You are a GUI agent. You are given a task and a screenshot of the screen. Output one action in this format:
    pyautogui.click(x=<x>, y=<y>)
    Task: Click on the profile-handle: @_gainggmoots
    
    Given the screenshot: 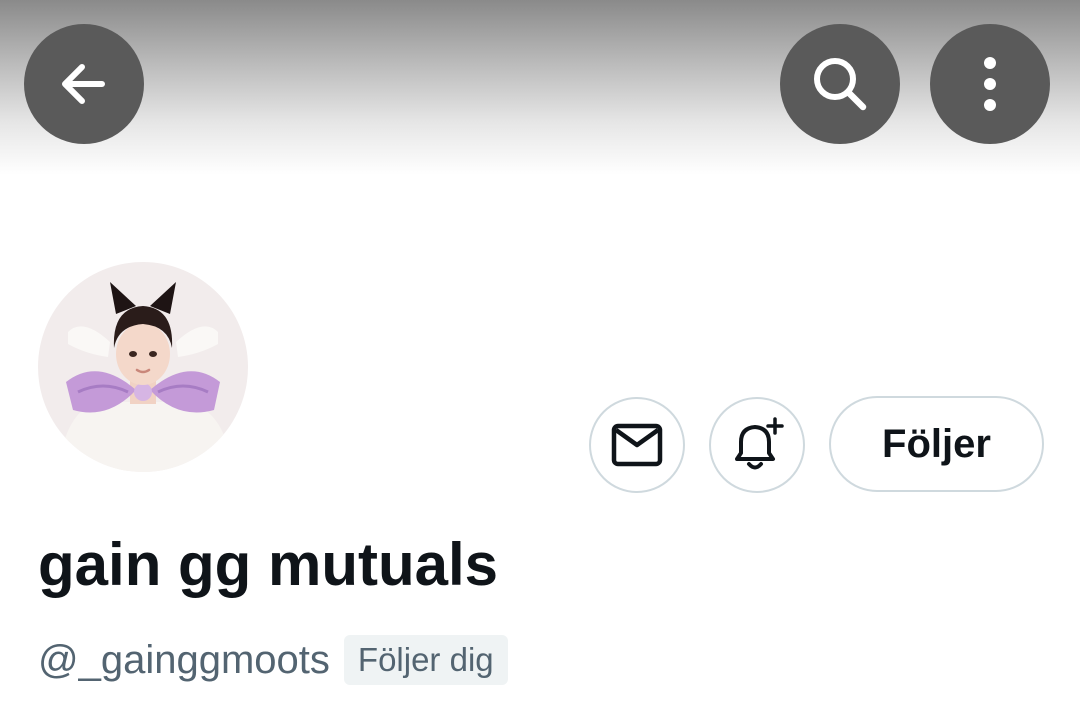 What is the action you would take?
    pyautogui.click(x=184, y=659)
    